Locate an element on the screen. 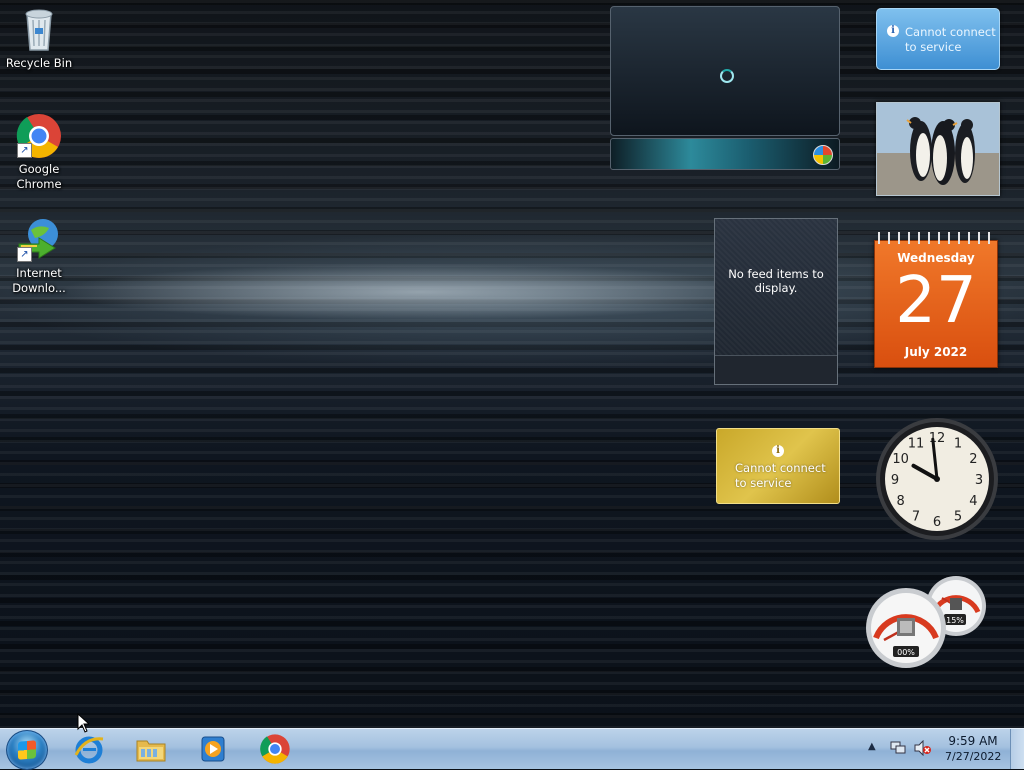 The height and width of the screenshot is (770, 1024). memory-percent: 15% is located at coordinates (955, 620).